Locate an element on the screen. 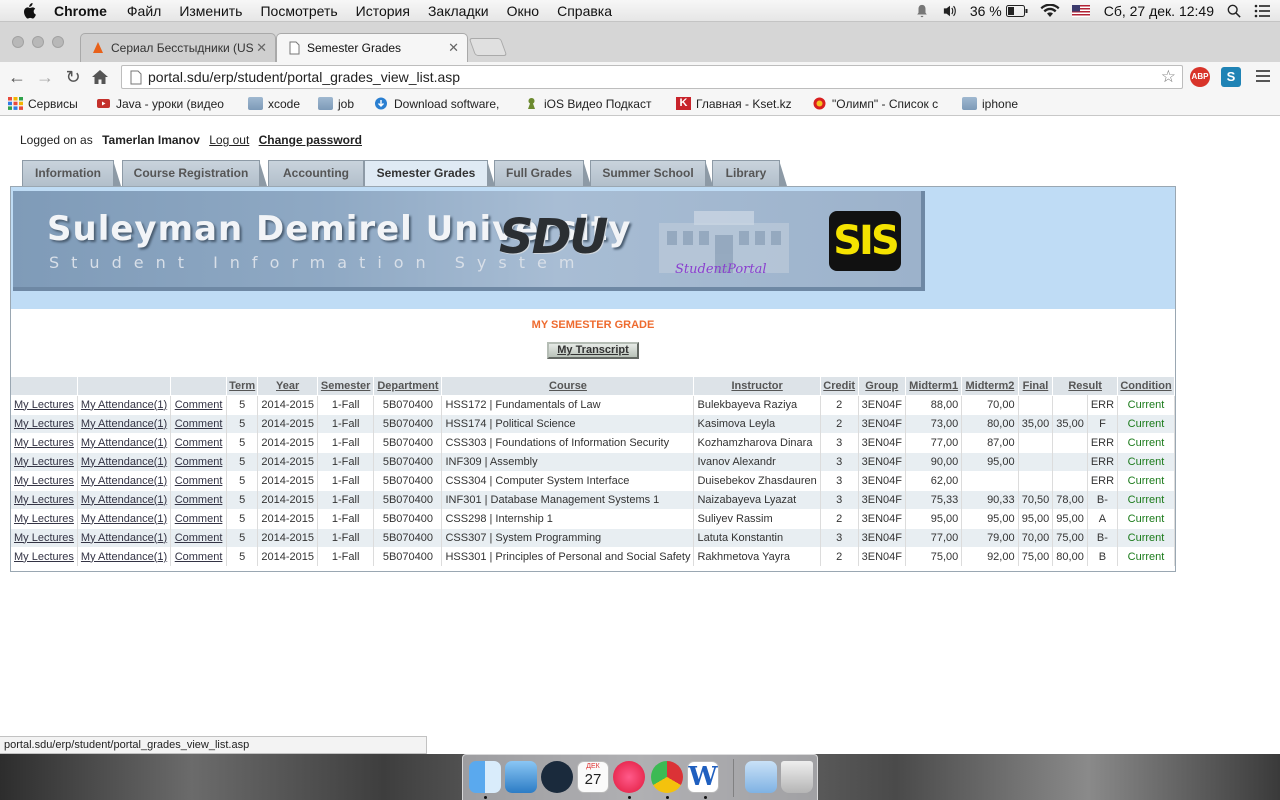  volume-icon is located at coordinates (950, 11).